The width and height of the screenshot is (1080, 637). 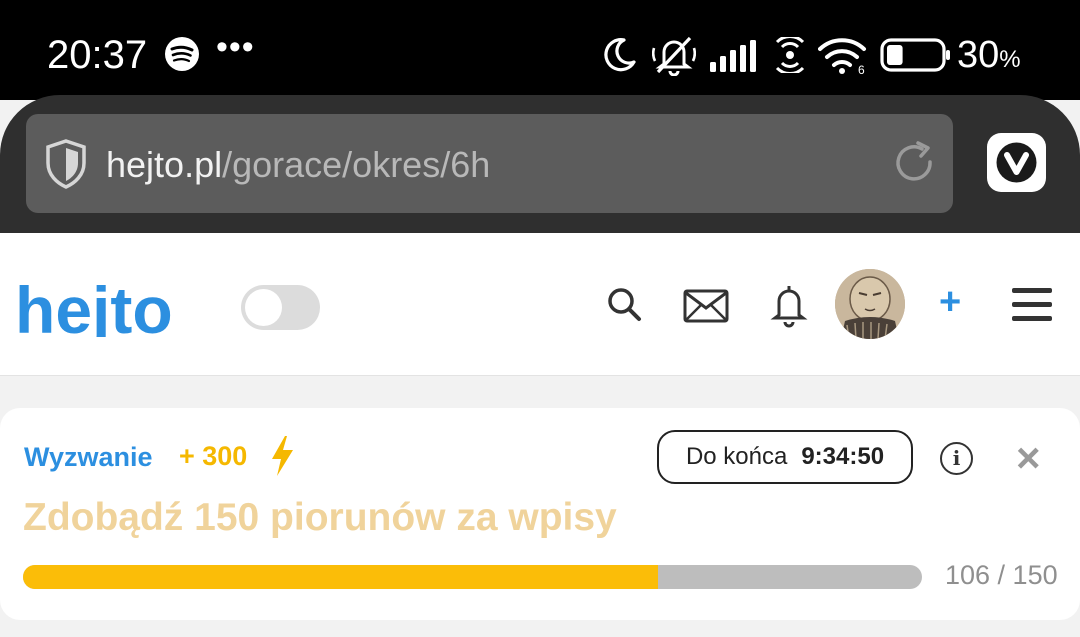 What do you see at coordinates (94, 307) in the screenshot?
I see `svg-text: hejto` at bounding box center [94, 307].